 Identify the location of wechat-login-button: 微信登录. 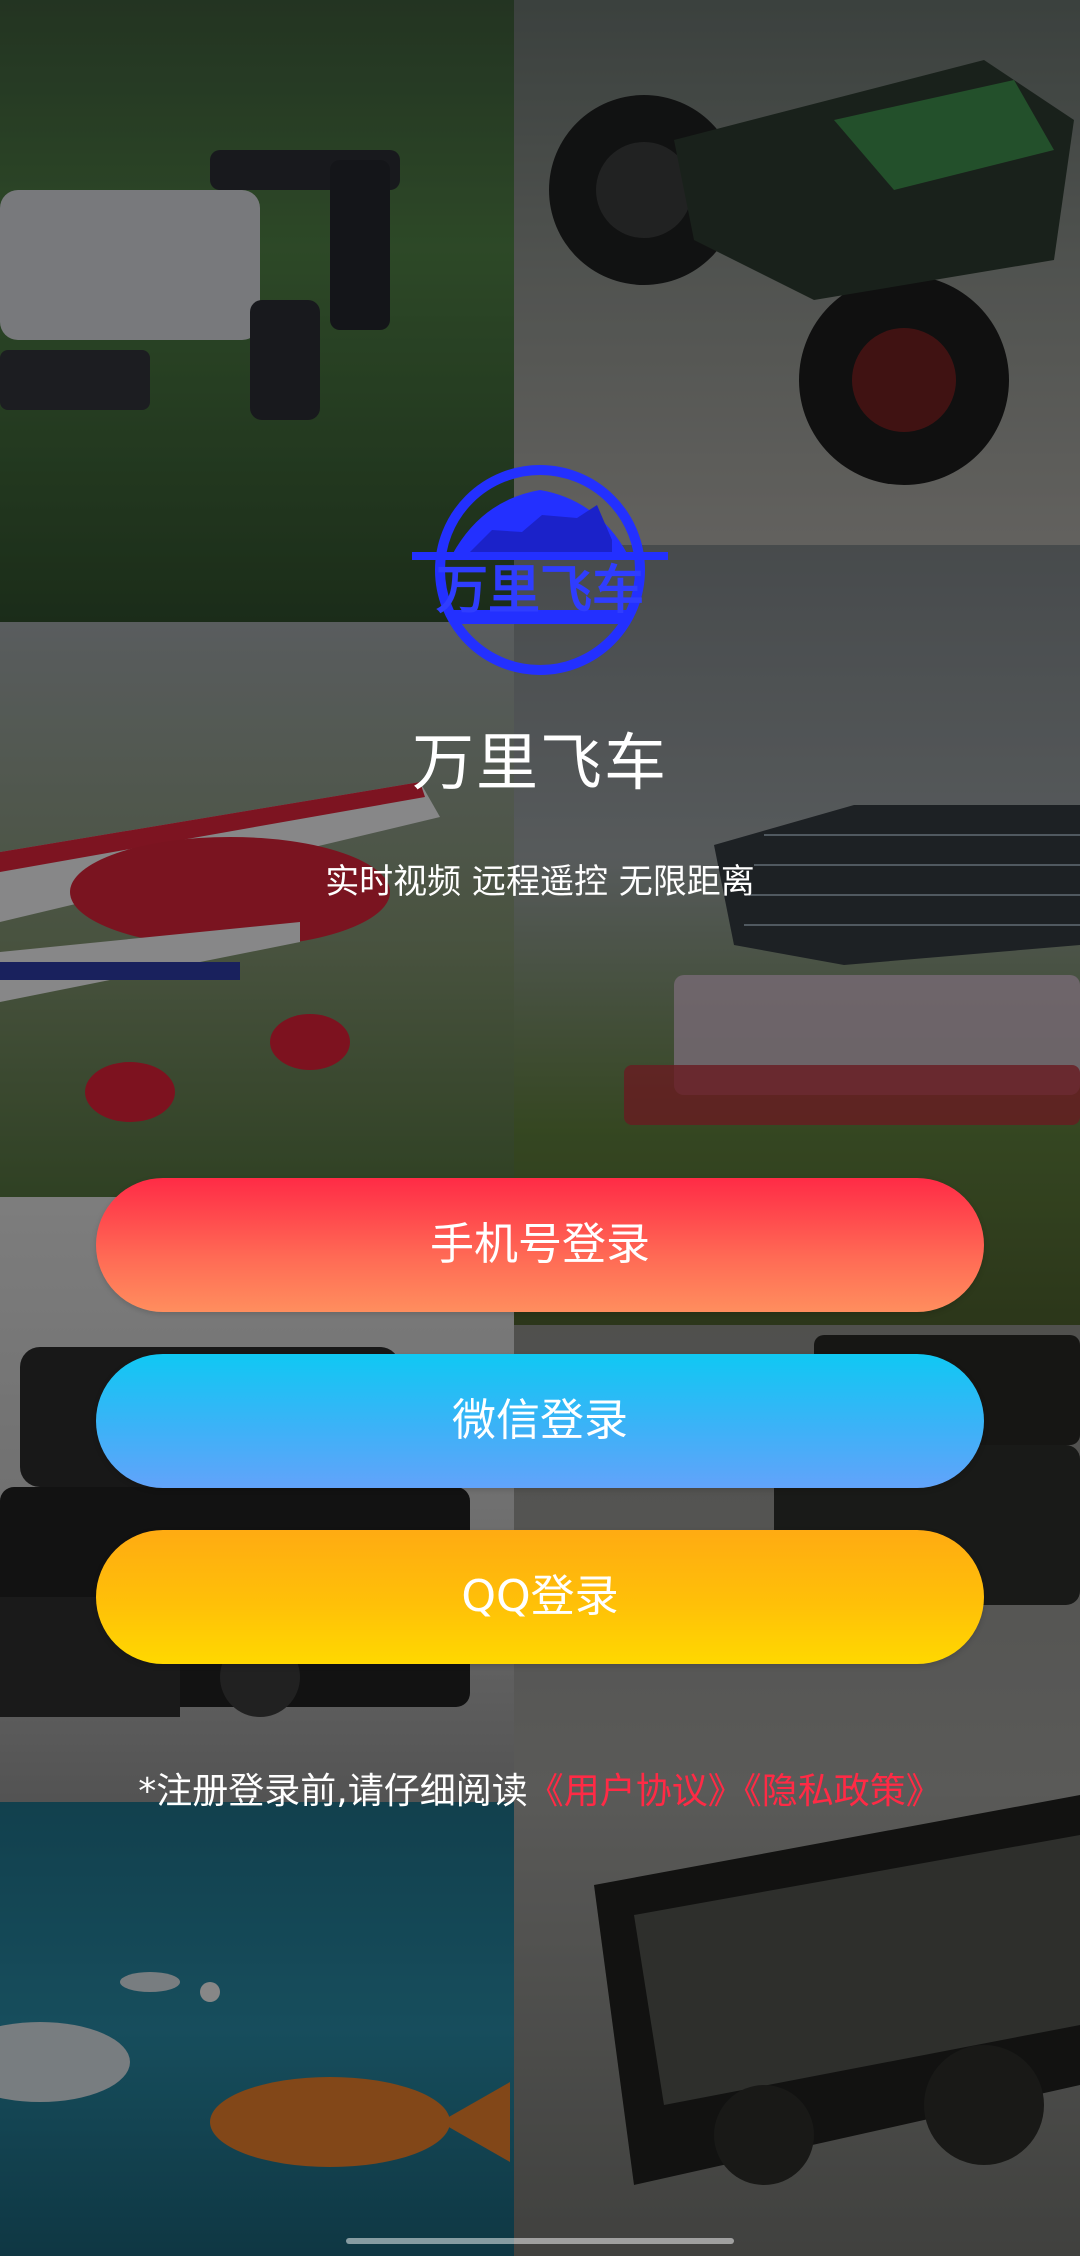
(540, 1421).